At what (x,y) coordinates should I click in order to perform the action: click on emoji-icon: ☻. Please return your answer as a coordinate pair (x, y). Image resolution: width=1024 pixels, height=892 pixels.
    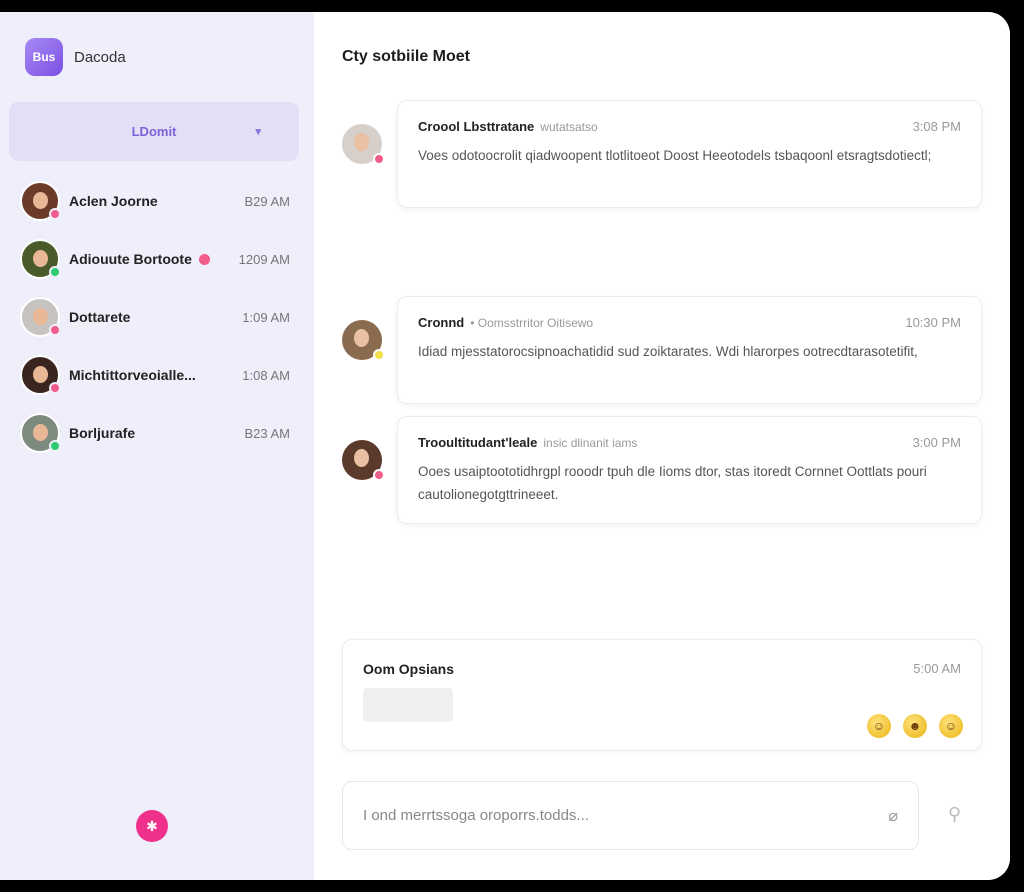
    Looking at the image, I should click on (915, 726).